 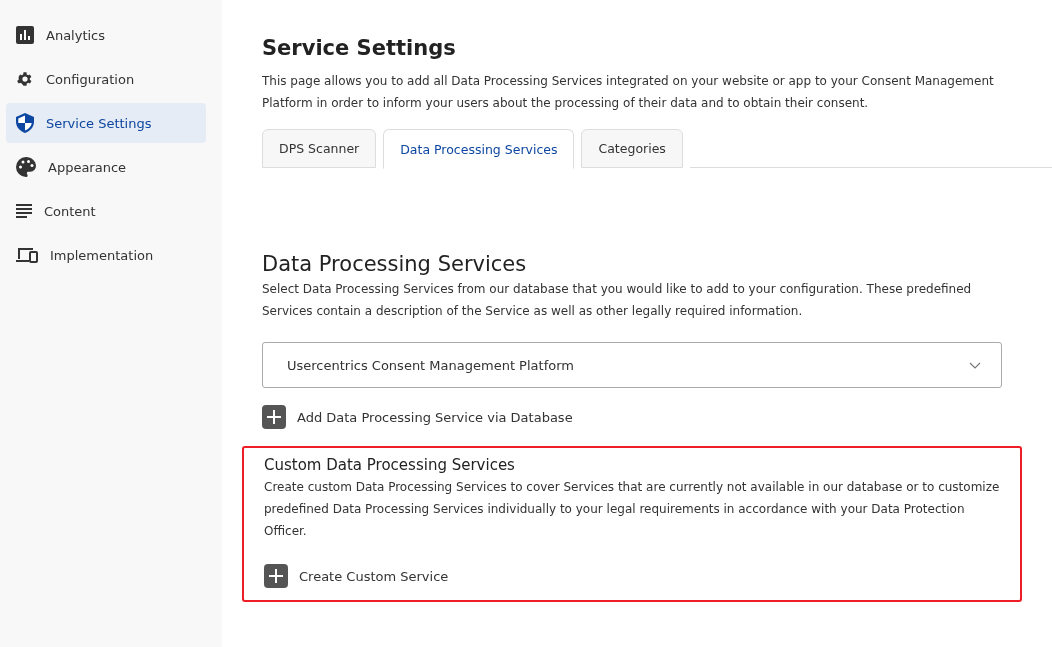 I want to click on settings-icon, so click(x=25, y=79).